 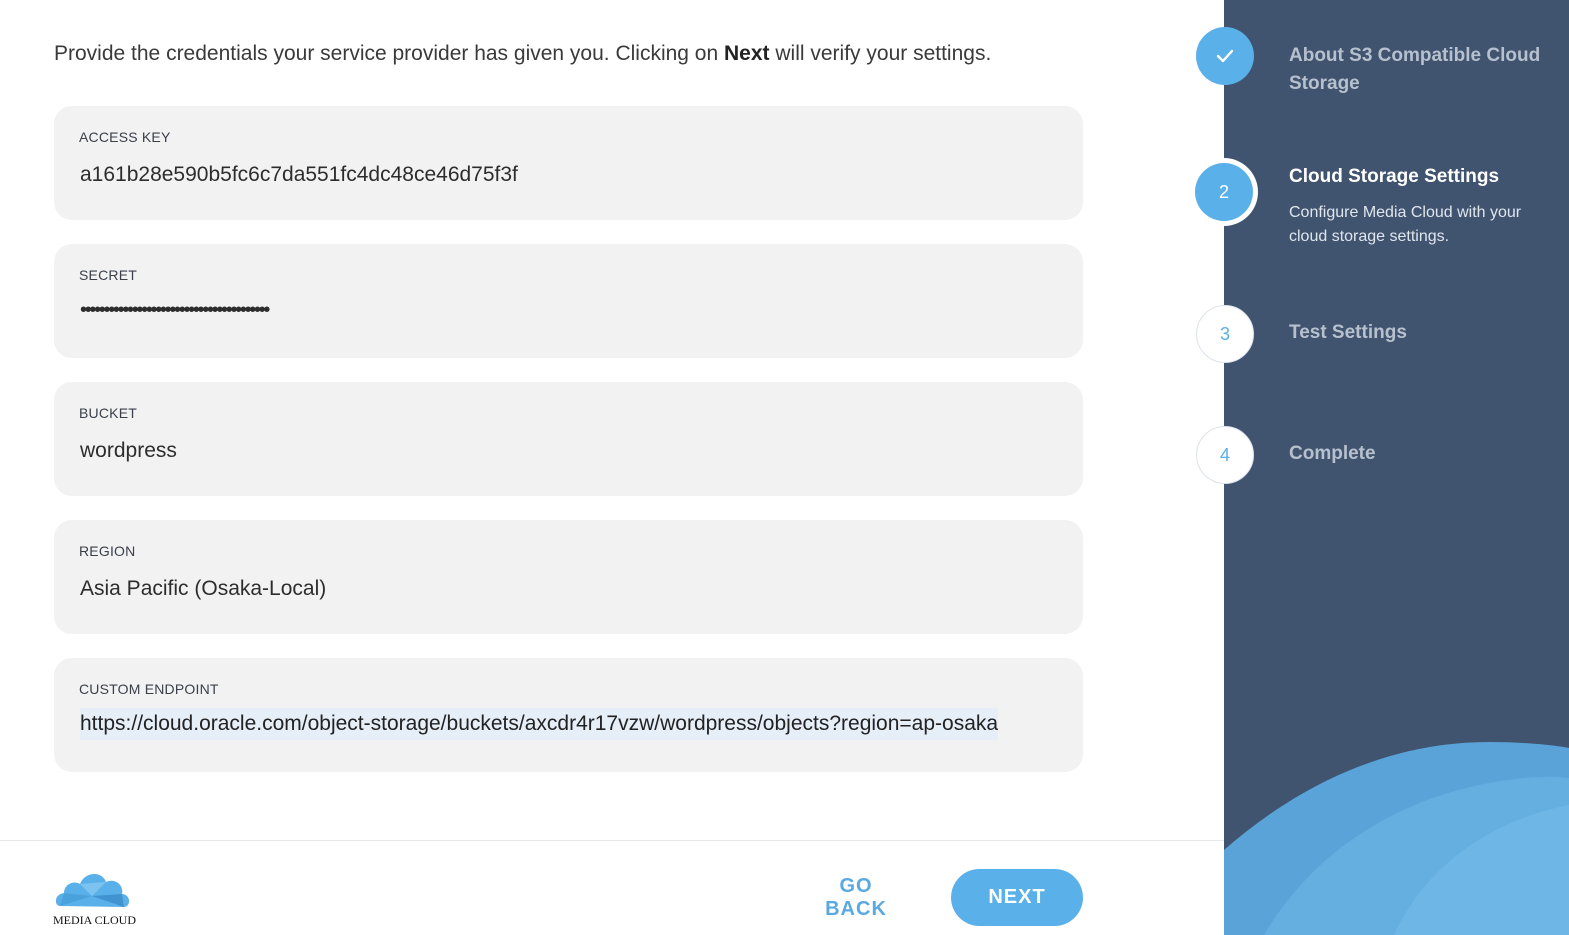 I want to click on access-key-label: ACCESS KEY, so click(x=125, y=137).